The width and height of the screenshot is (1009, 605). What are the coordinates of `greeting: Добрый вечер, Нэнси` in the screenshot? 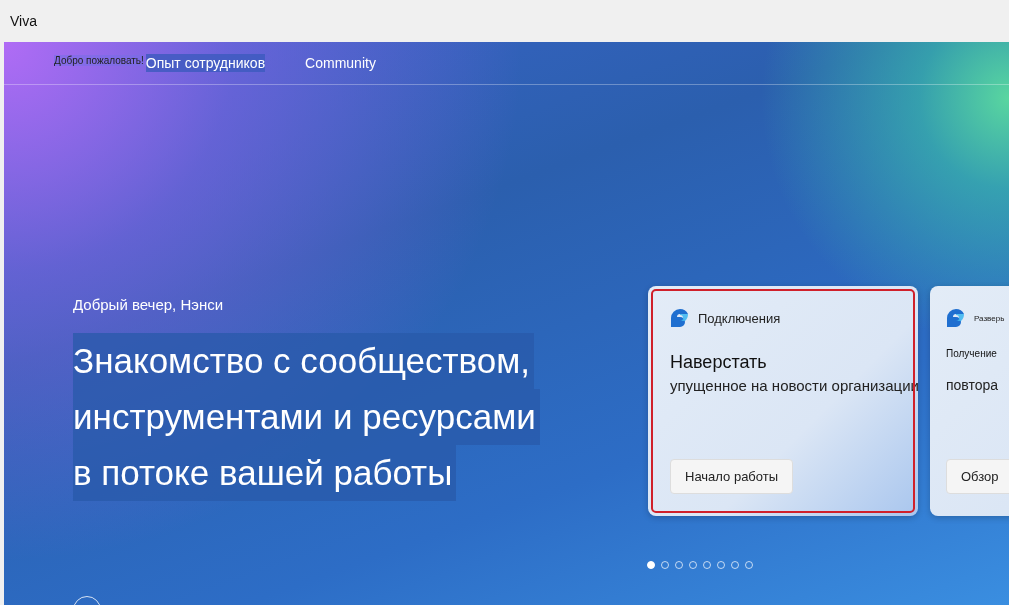 It's located at (149, 304).